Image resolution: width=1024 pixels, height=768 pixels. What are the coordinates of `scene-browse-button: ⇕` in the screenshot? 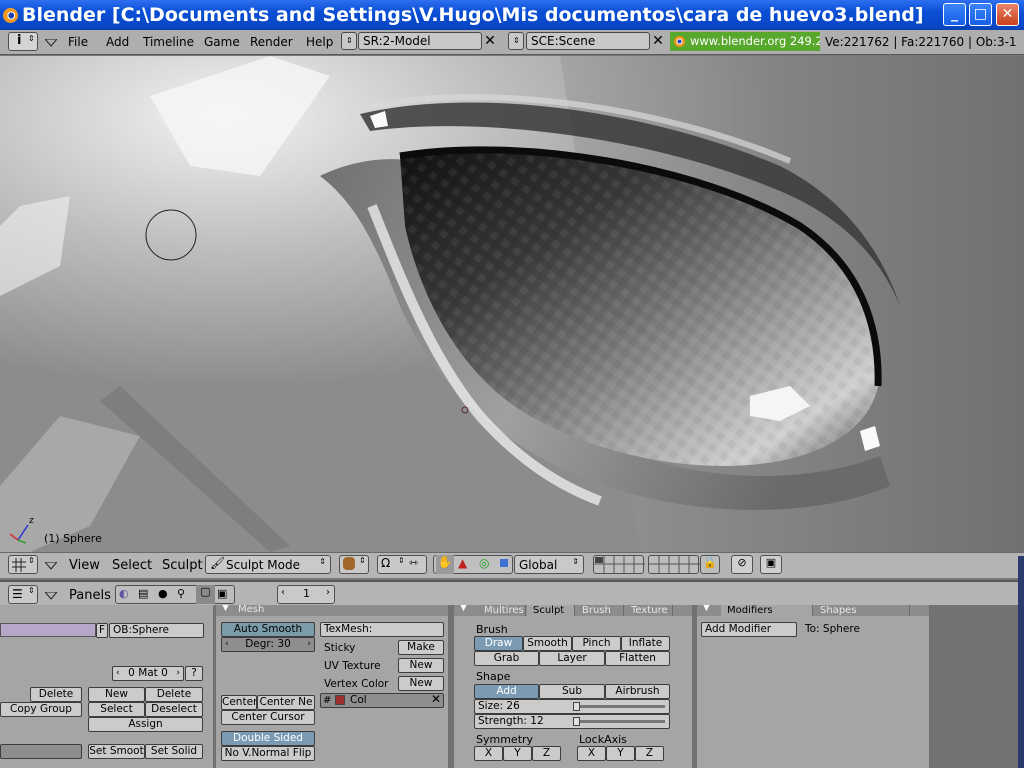 It's located at (516, 41).